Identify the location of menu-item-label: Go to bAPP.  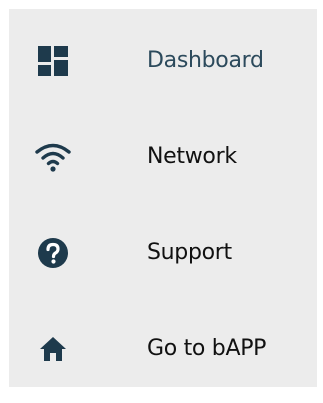
(207, 348).